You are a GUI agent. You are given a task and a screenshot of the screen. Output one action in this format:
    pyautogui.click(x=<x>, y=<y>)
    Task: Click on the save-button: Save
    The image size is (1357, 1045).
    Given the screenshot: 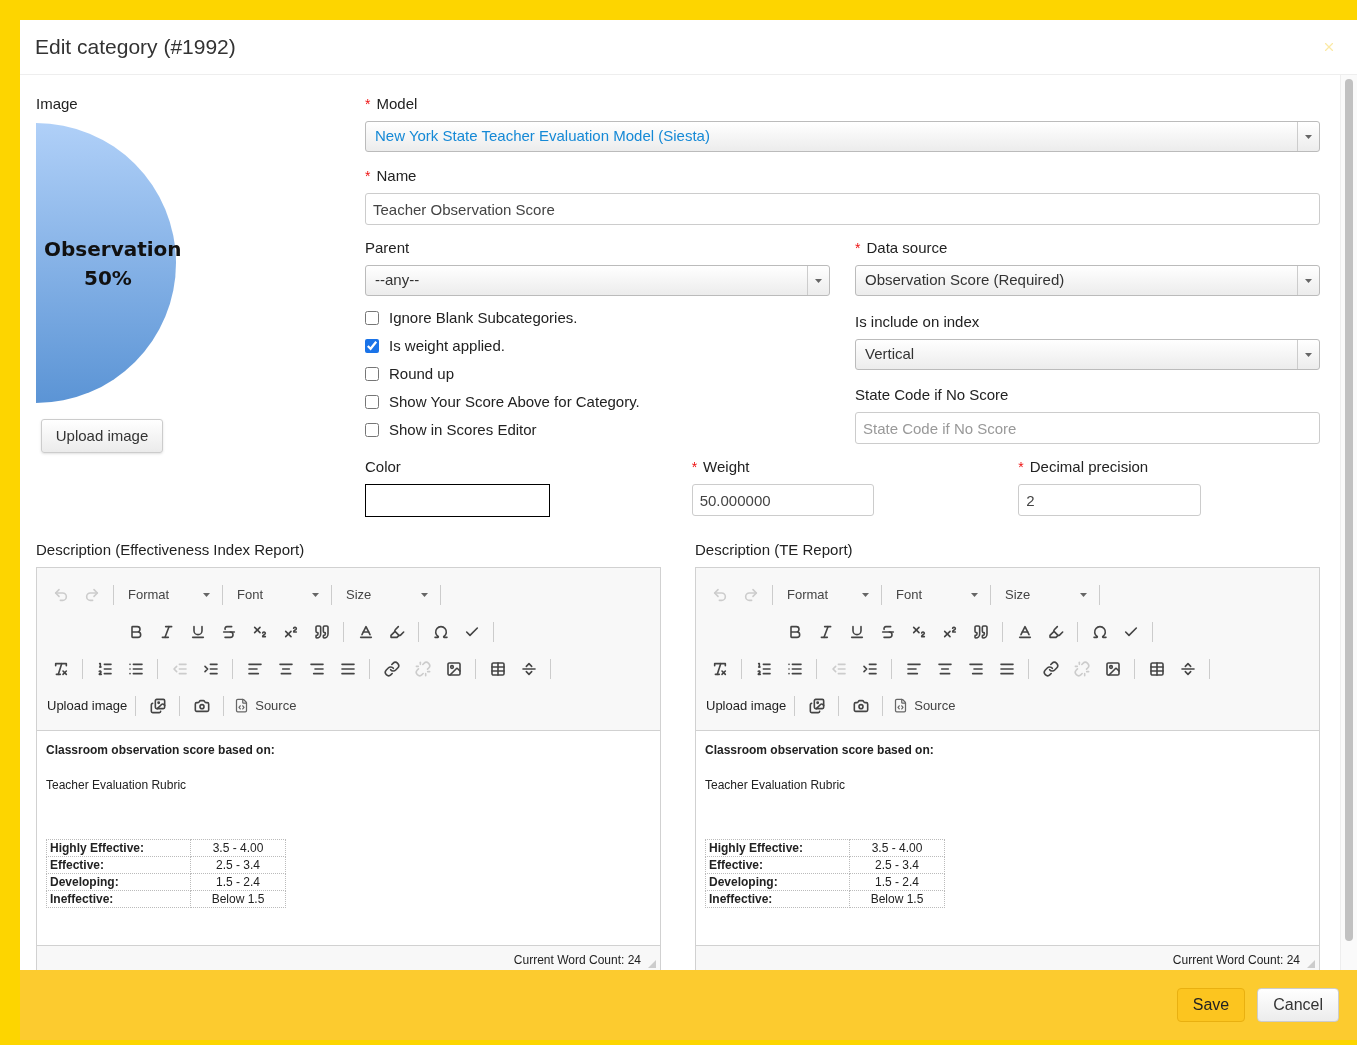 What is the action you would take?
    pyautogui.click(x=1211, y=1005)
    